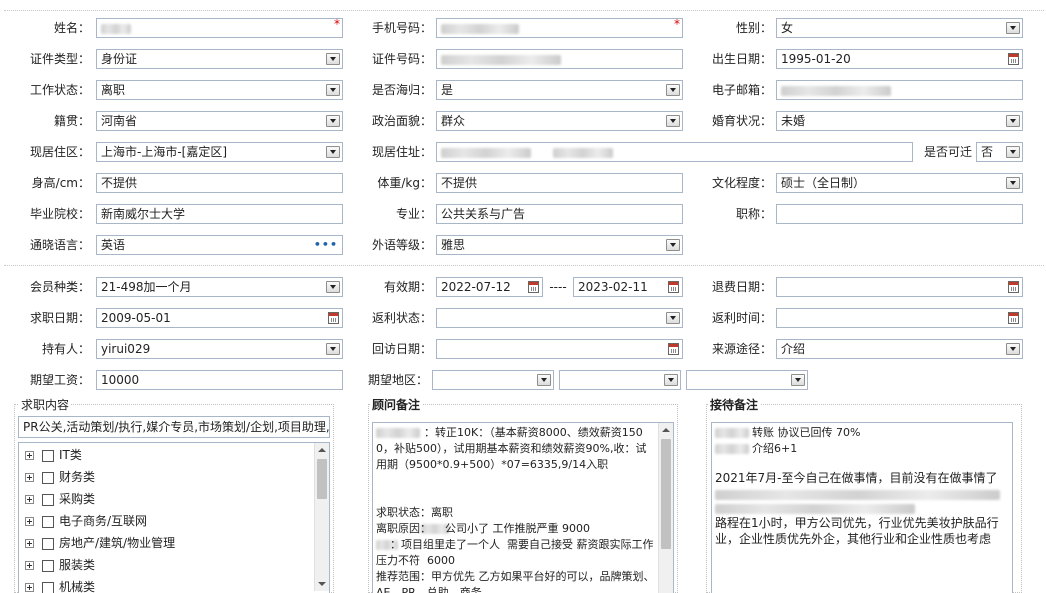 Image resolution: width=1046 pixels, height=593 pixels. What do you see at coordinates (174, 427) in the screenshot?
I see `job-content-summary: PR公关,活动策划/执行,媒介专员,市场策划/企划,项目助理,` at bounding box center [174, 427].